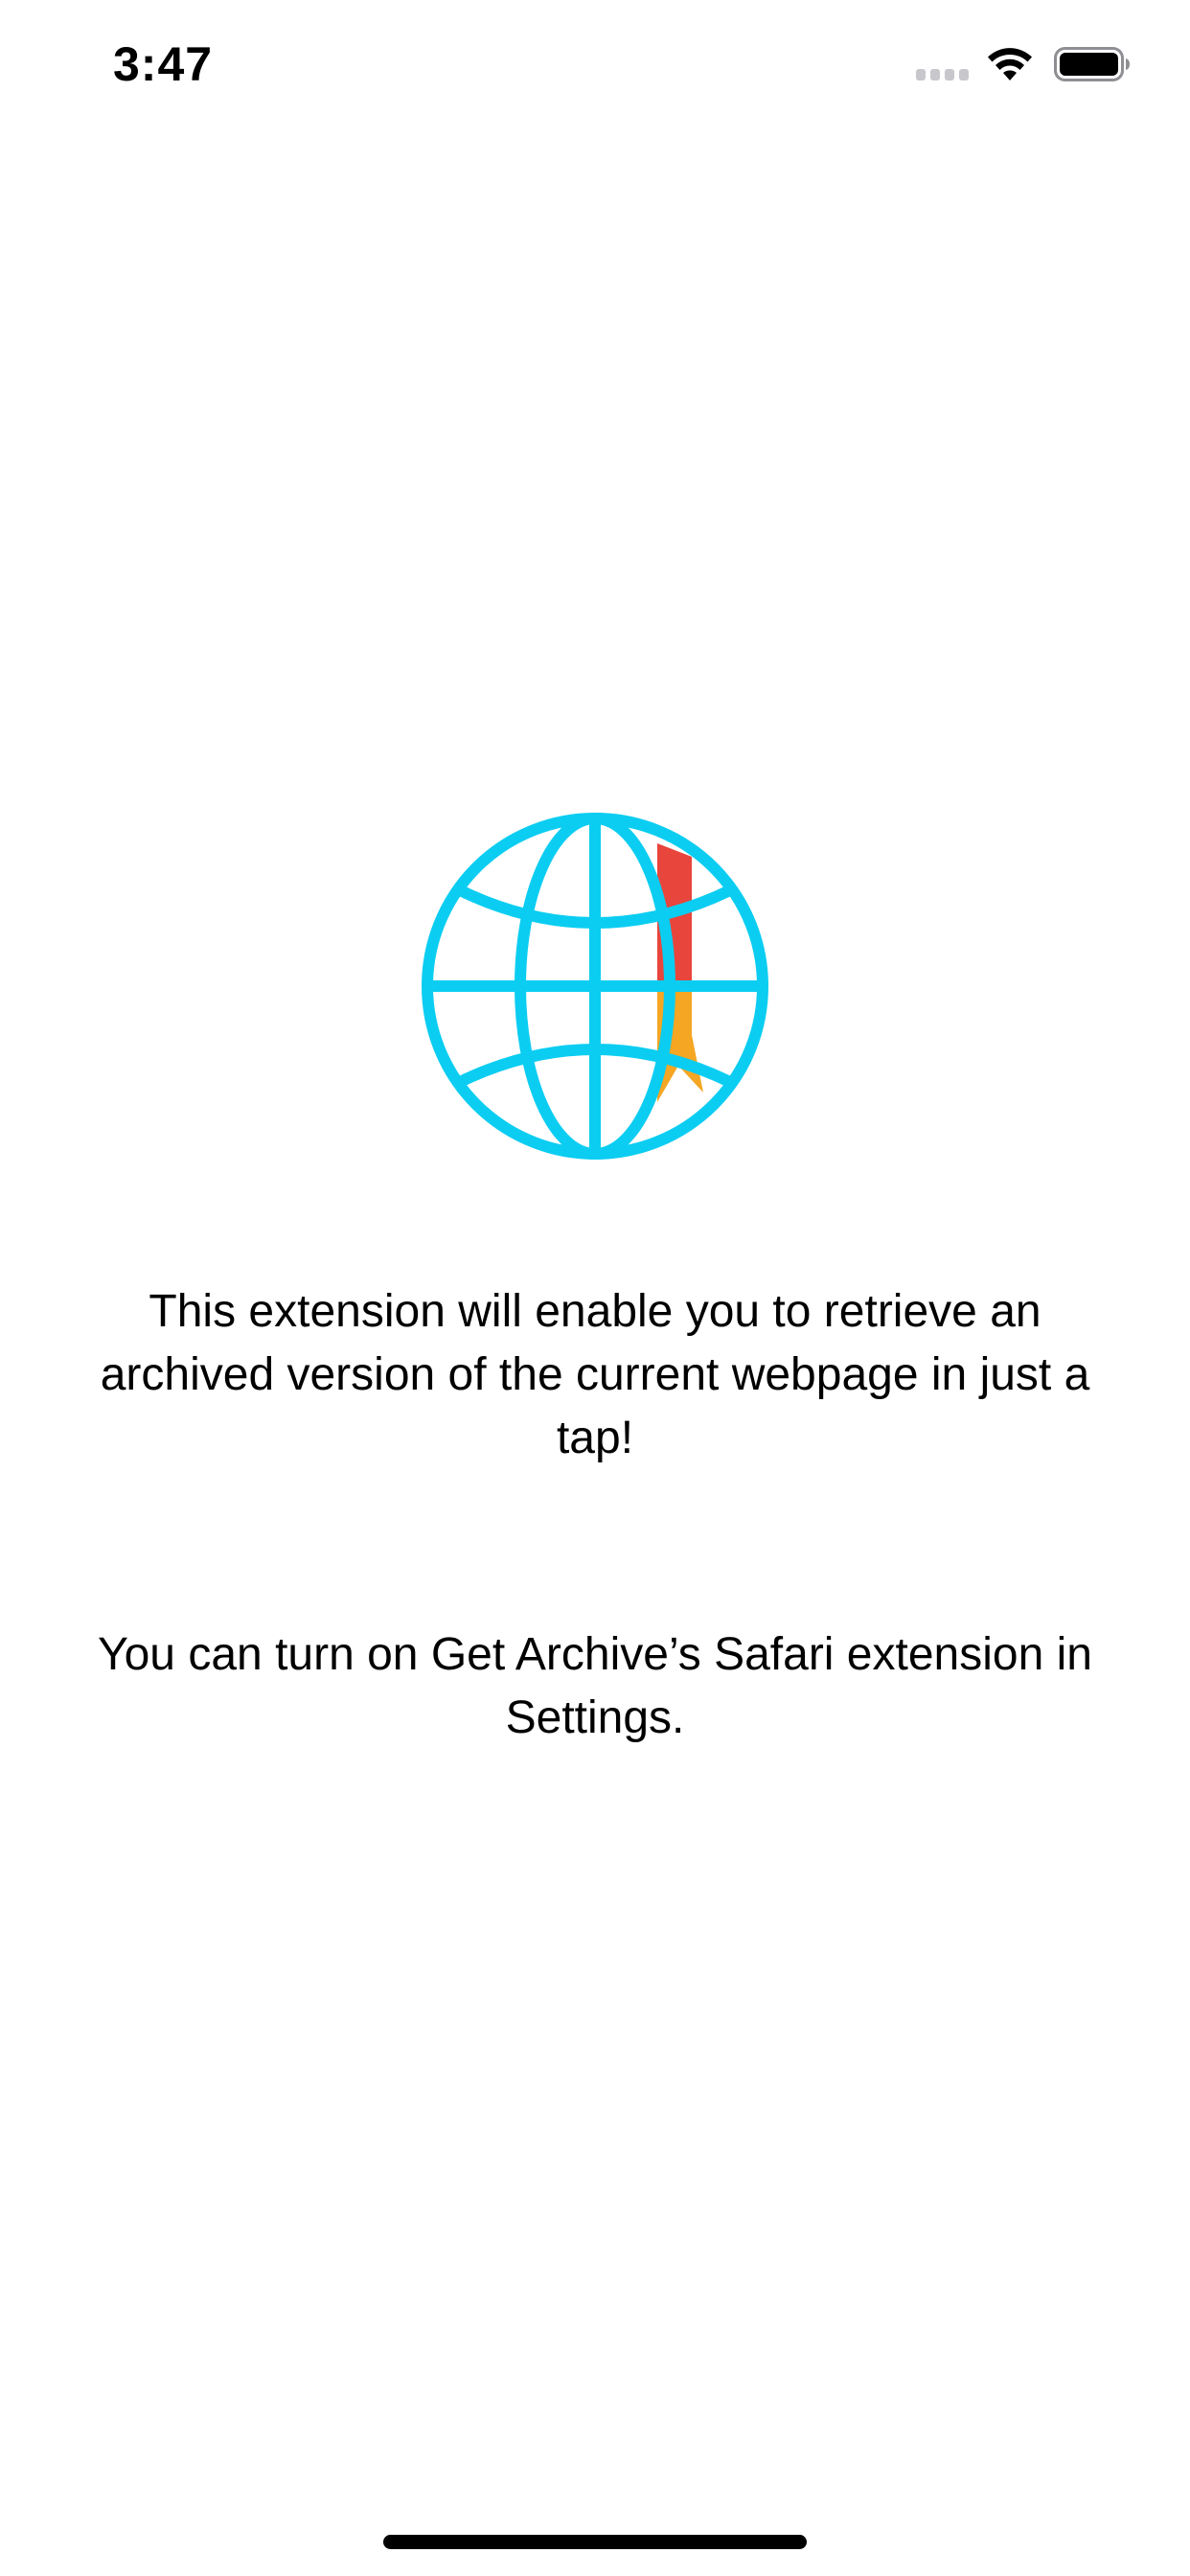 Image resolution: width=1190 pixels, height=2576 pixels. Describe the element at coordinates (1010, 64) in the screenshot. I see `wifi-icon` at that location.